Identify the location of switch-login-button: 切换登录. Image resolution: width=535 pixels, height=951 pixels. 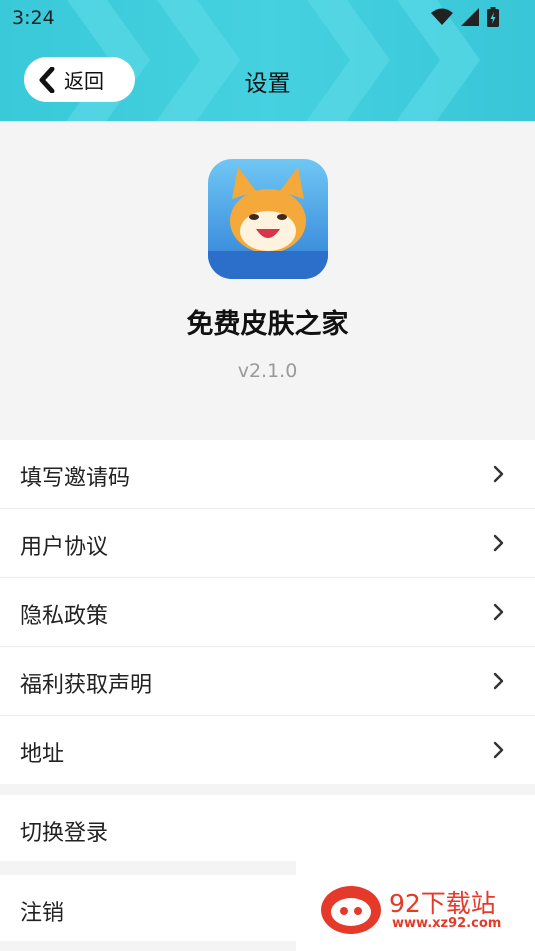
(267, 828).